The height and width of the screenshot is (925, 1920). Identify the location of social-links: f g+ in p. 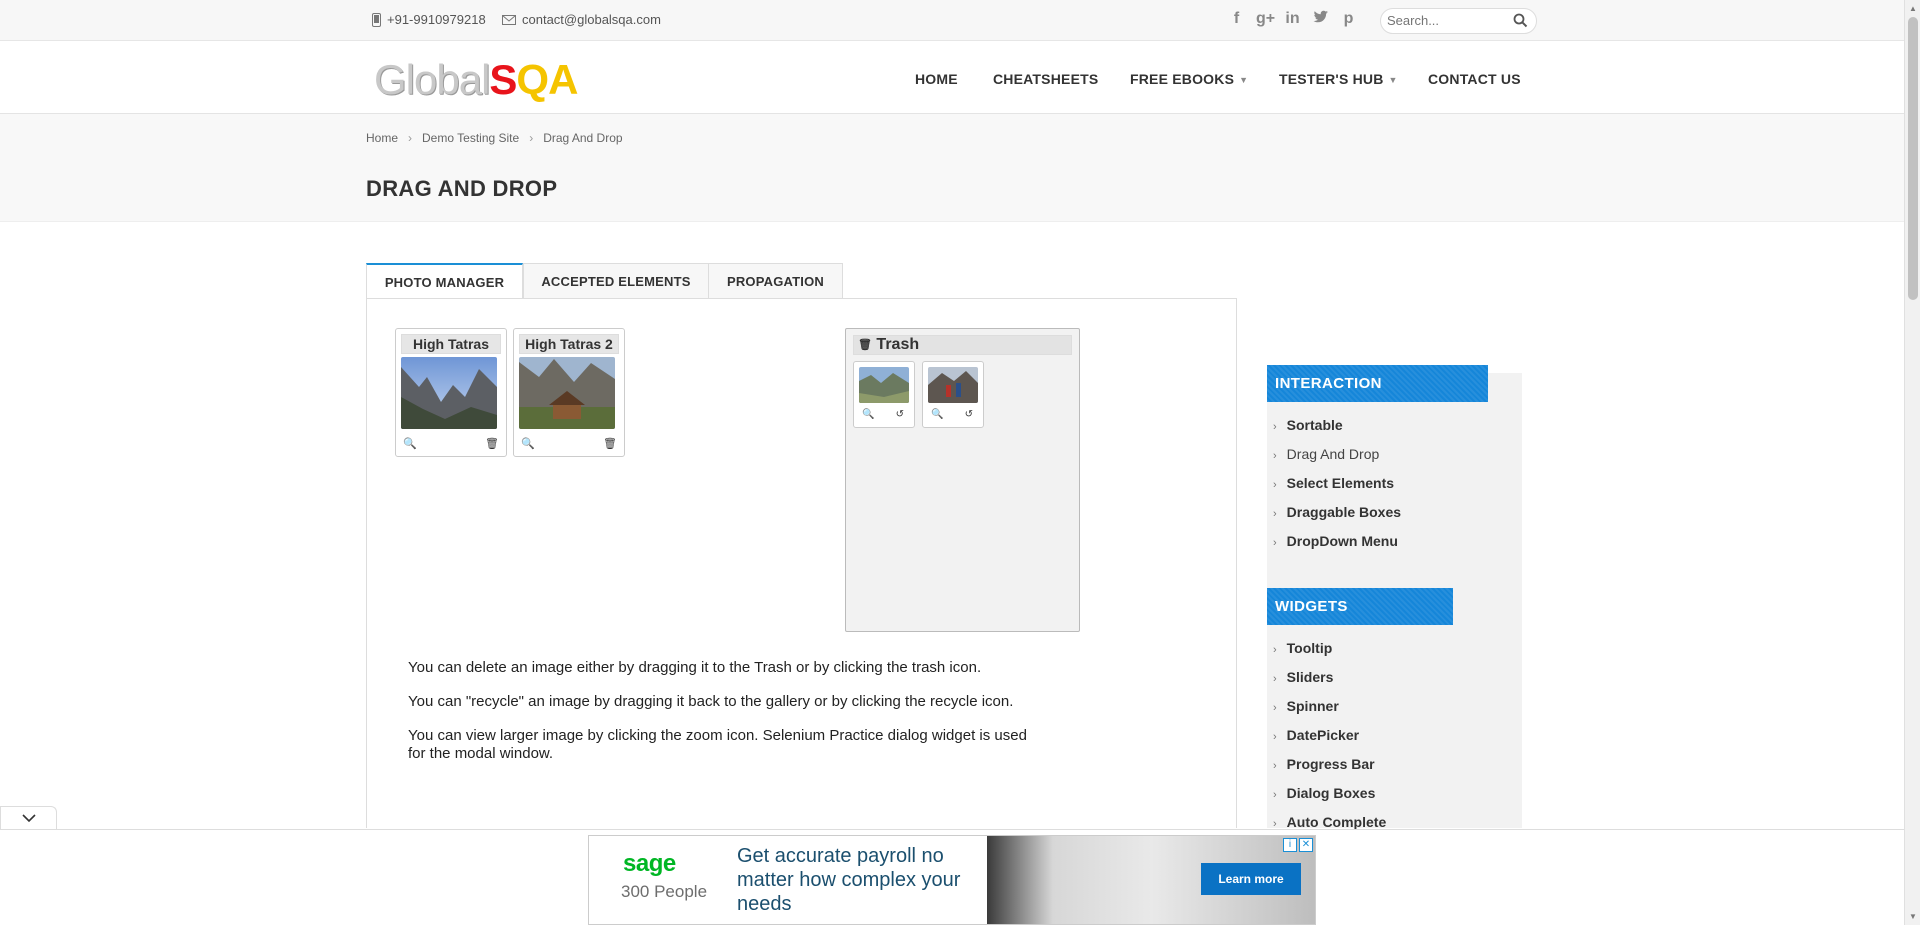
(1292, 19).